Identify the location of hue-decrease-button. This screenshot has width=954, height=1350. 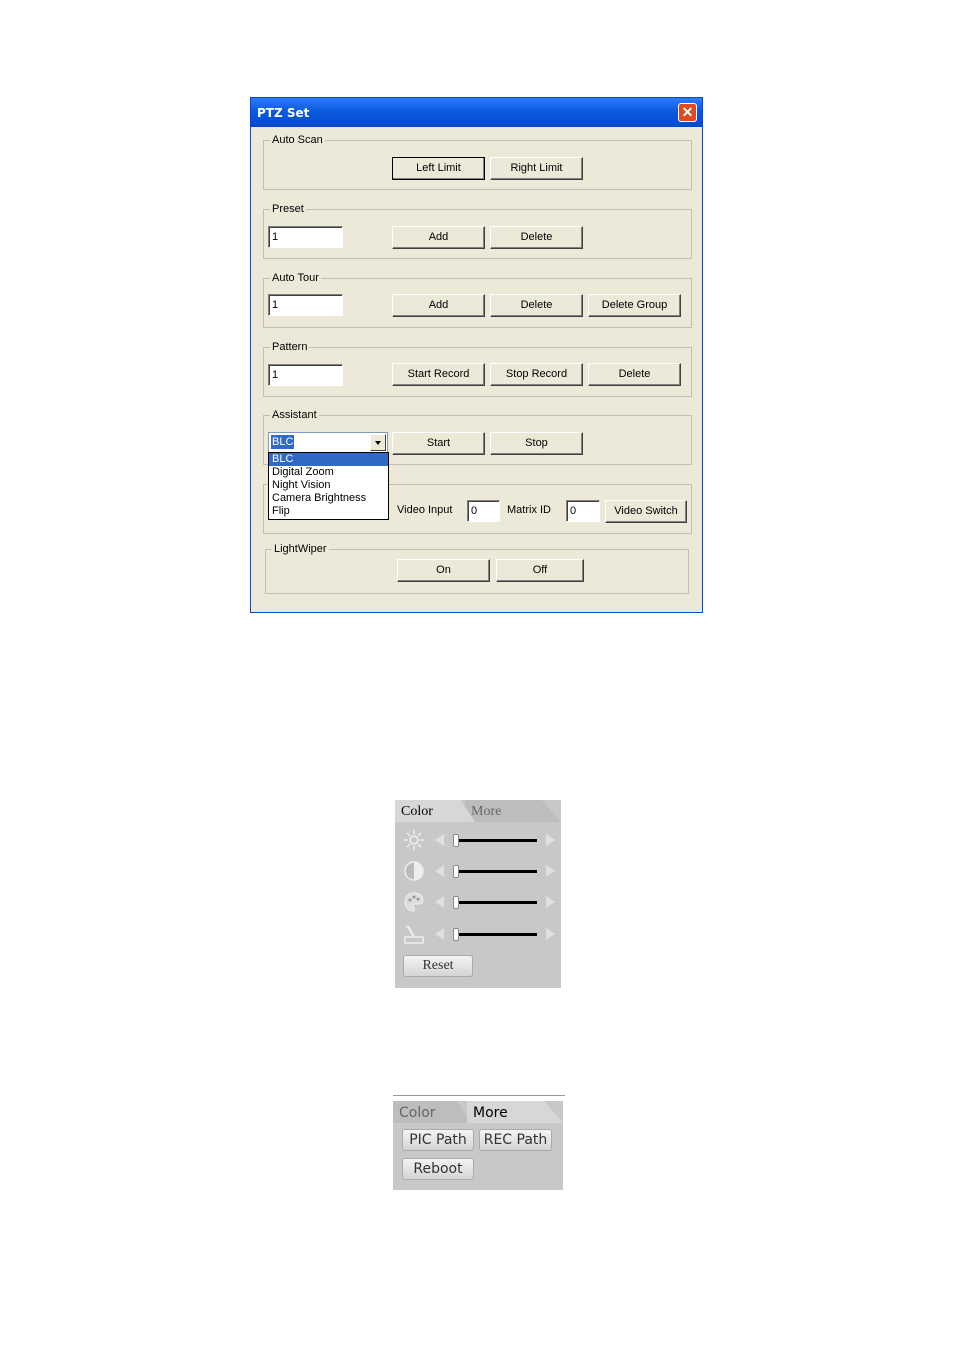
(439, 934).